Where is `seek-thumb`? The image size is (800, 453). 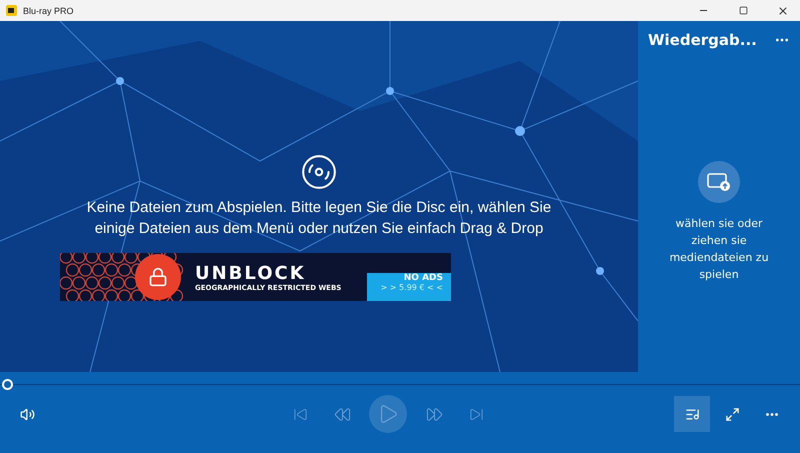
seek-thumb is located at coordinates (7, 384).